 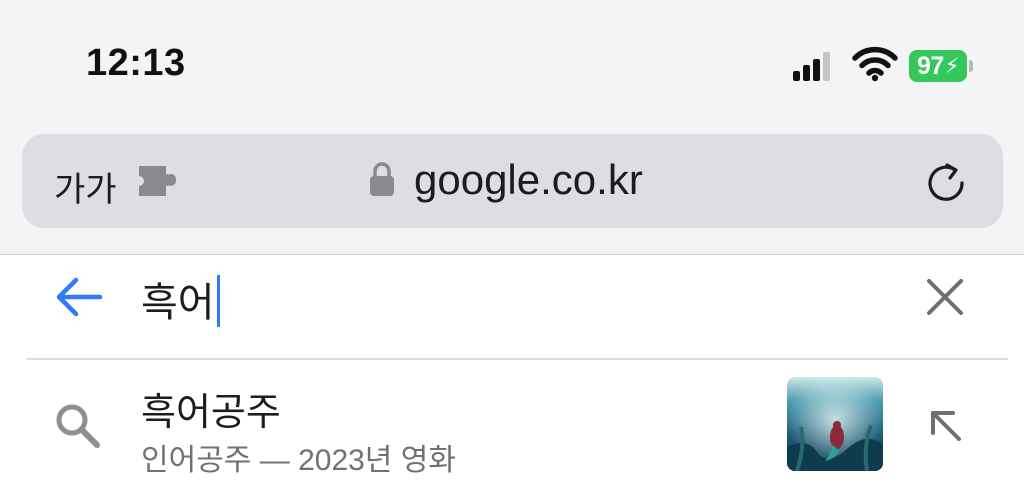 What do you see at coordinates (945, 297) in the screenshot?
I see `close-icon` at bounding box center [945, 297].